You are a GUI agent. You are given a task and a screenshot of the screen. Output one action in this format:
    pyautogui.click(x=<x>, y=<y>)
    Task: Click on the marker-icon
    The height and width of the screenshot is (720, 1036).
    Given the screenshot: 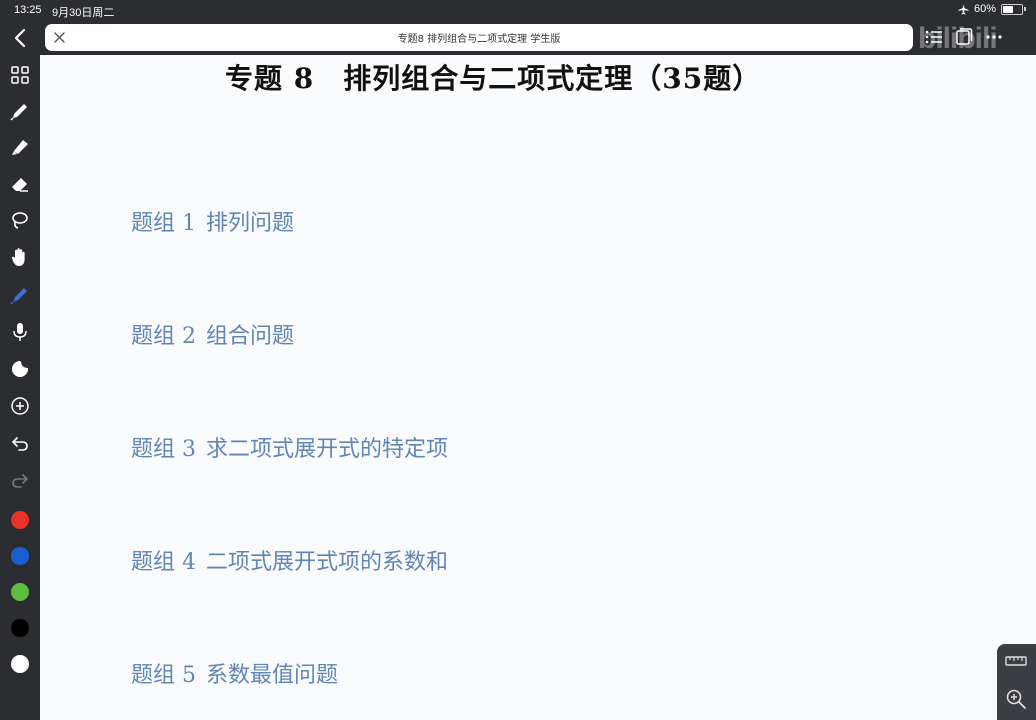 What is the action you would take?
    pyautogui.click(x=20, y=295)
    